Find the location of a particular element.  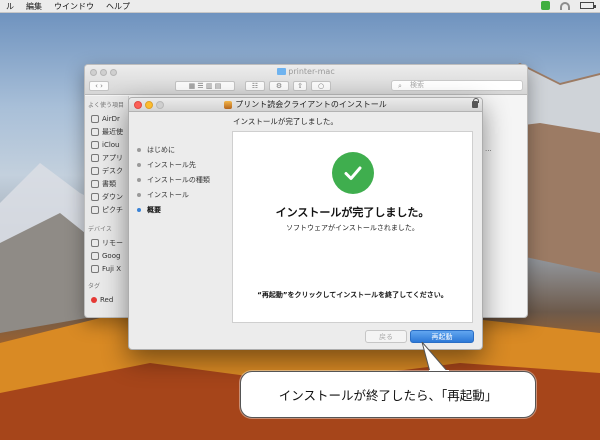

recents-icon is located at coordinates (95, 131).